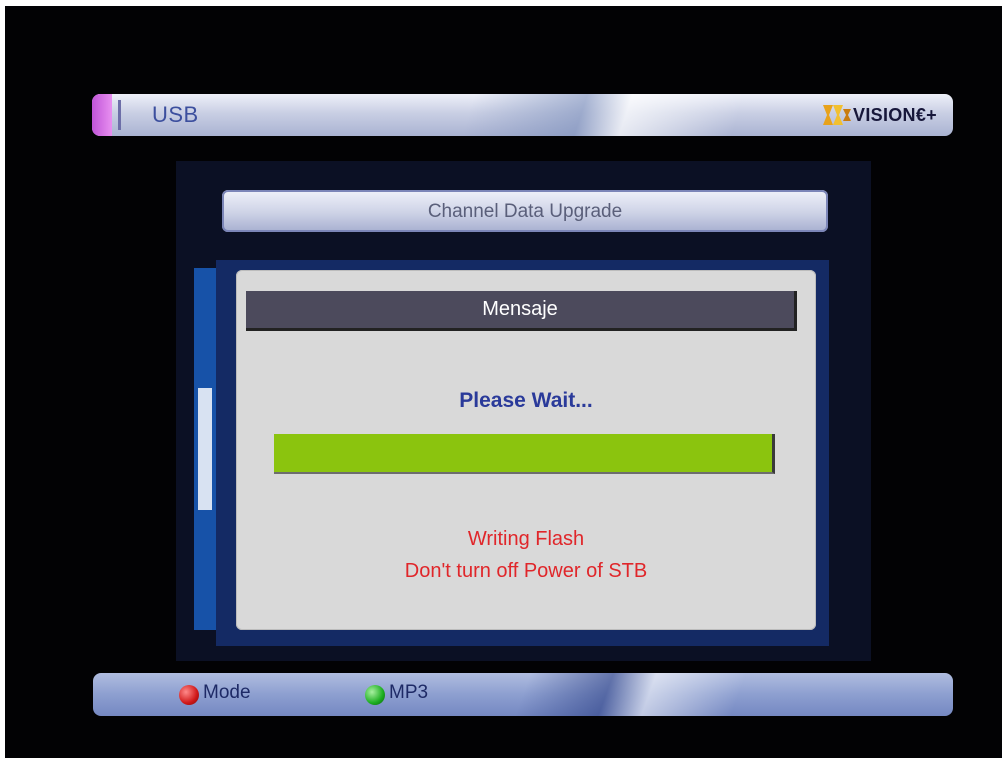  What do you see at coordinates (526, 539) in the screenshot?
I see `status-writing-flash: Writing Flash` at bounding box center [526, 539].